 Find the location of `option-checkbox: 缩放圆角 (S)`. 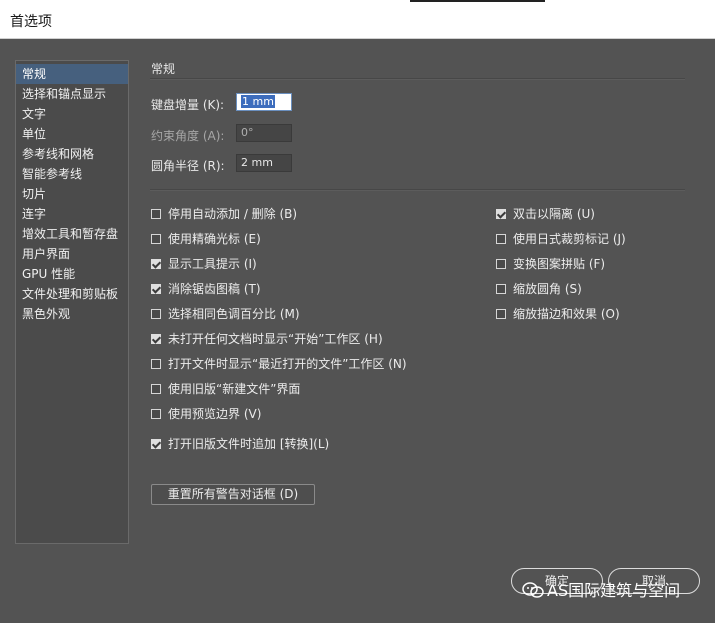

option-checkbox: 缩放圆角 (S) is located at coordinates (539, 289).